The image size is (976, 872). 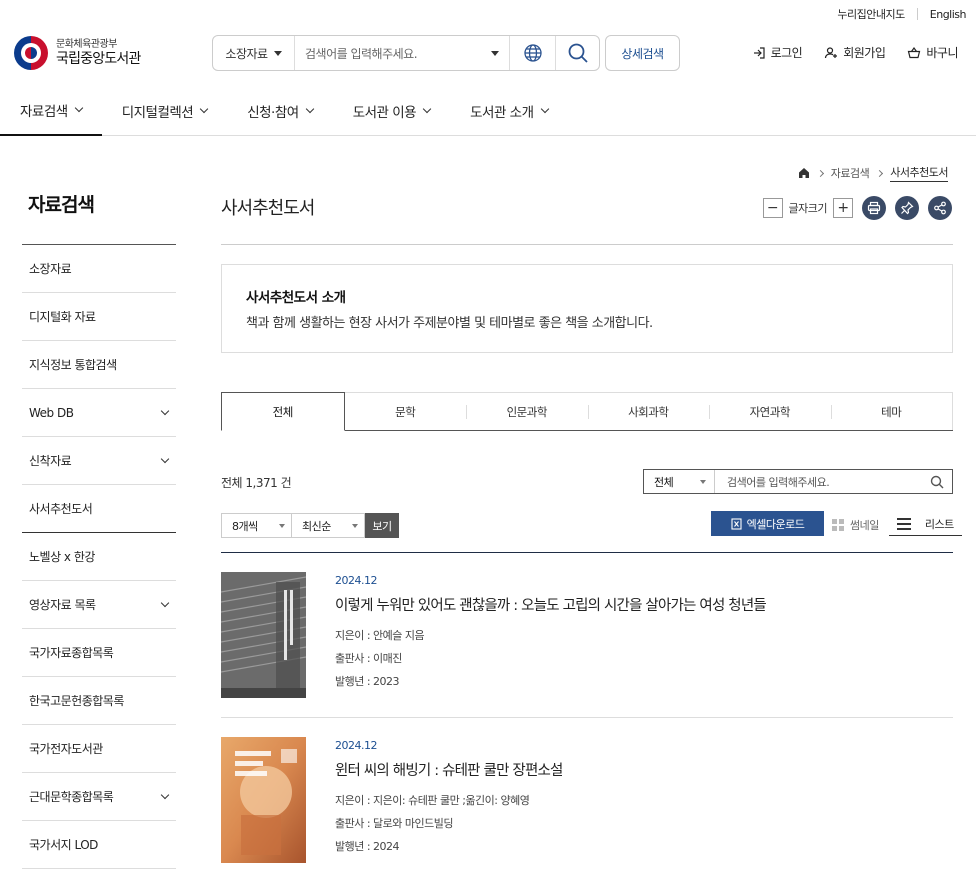 I want to click on book-title-link: 윈터 씨의 해빙기 : 슈테판 쿨만 장편소설, so click(x=449, y=769).